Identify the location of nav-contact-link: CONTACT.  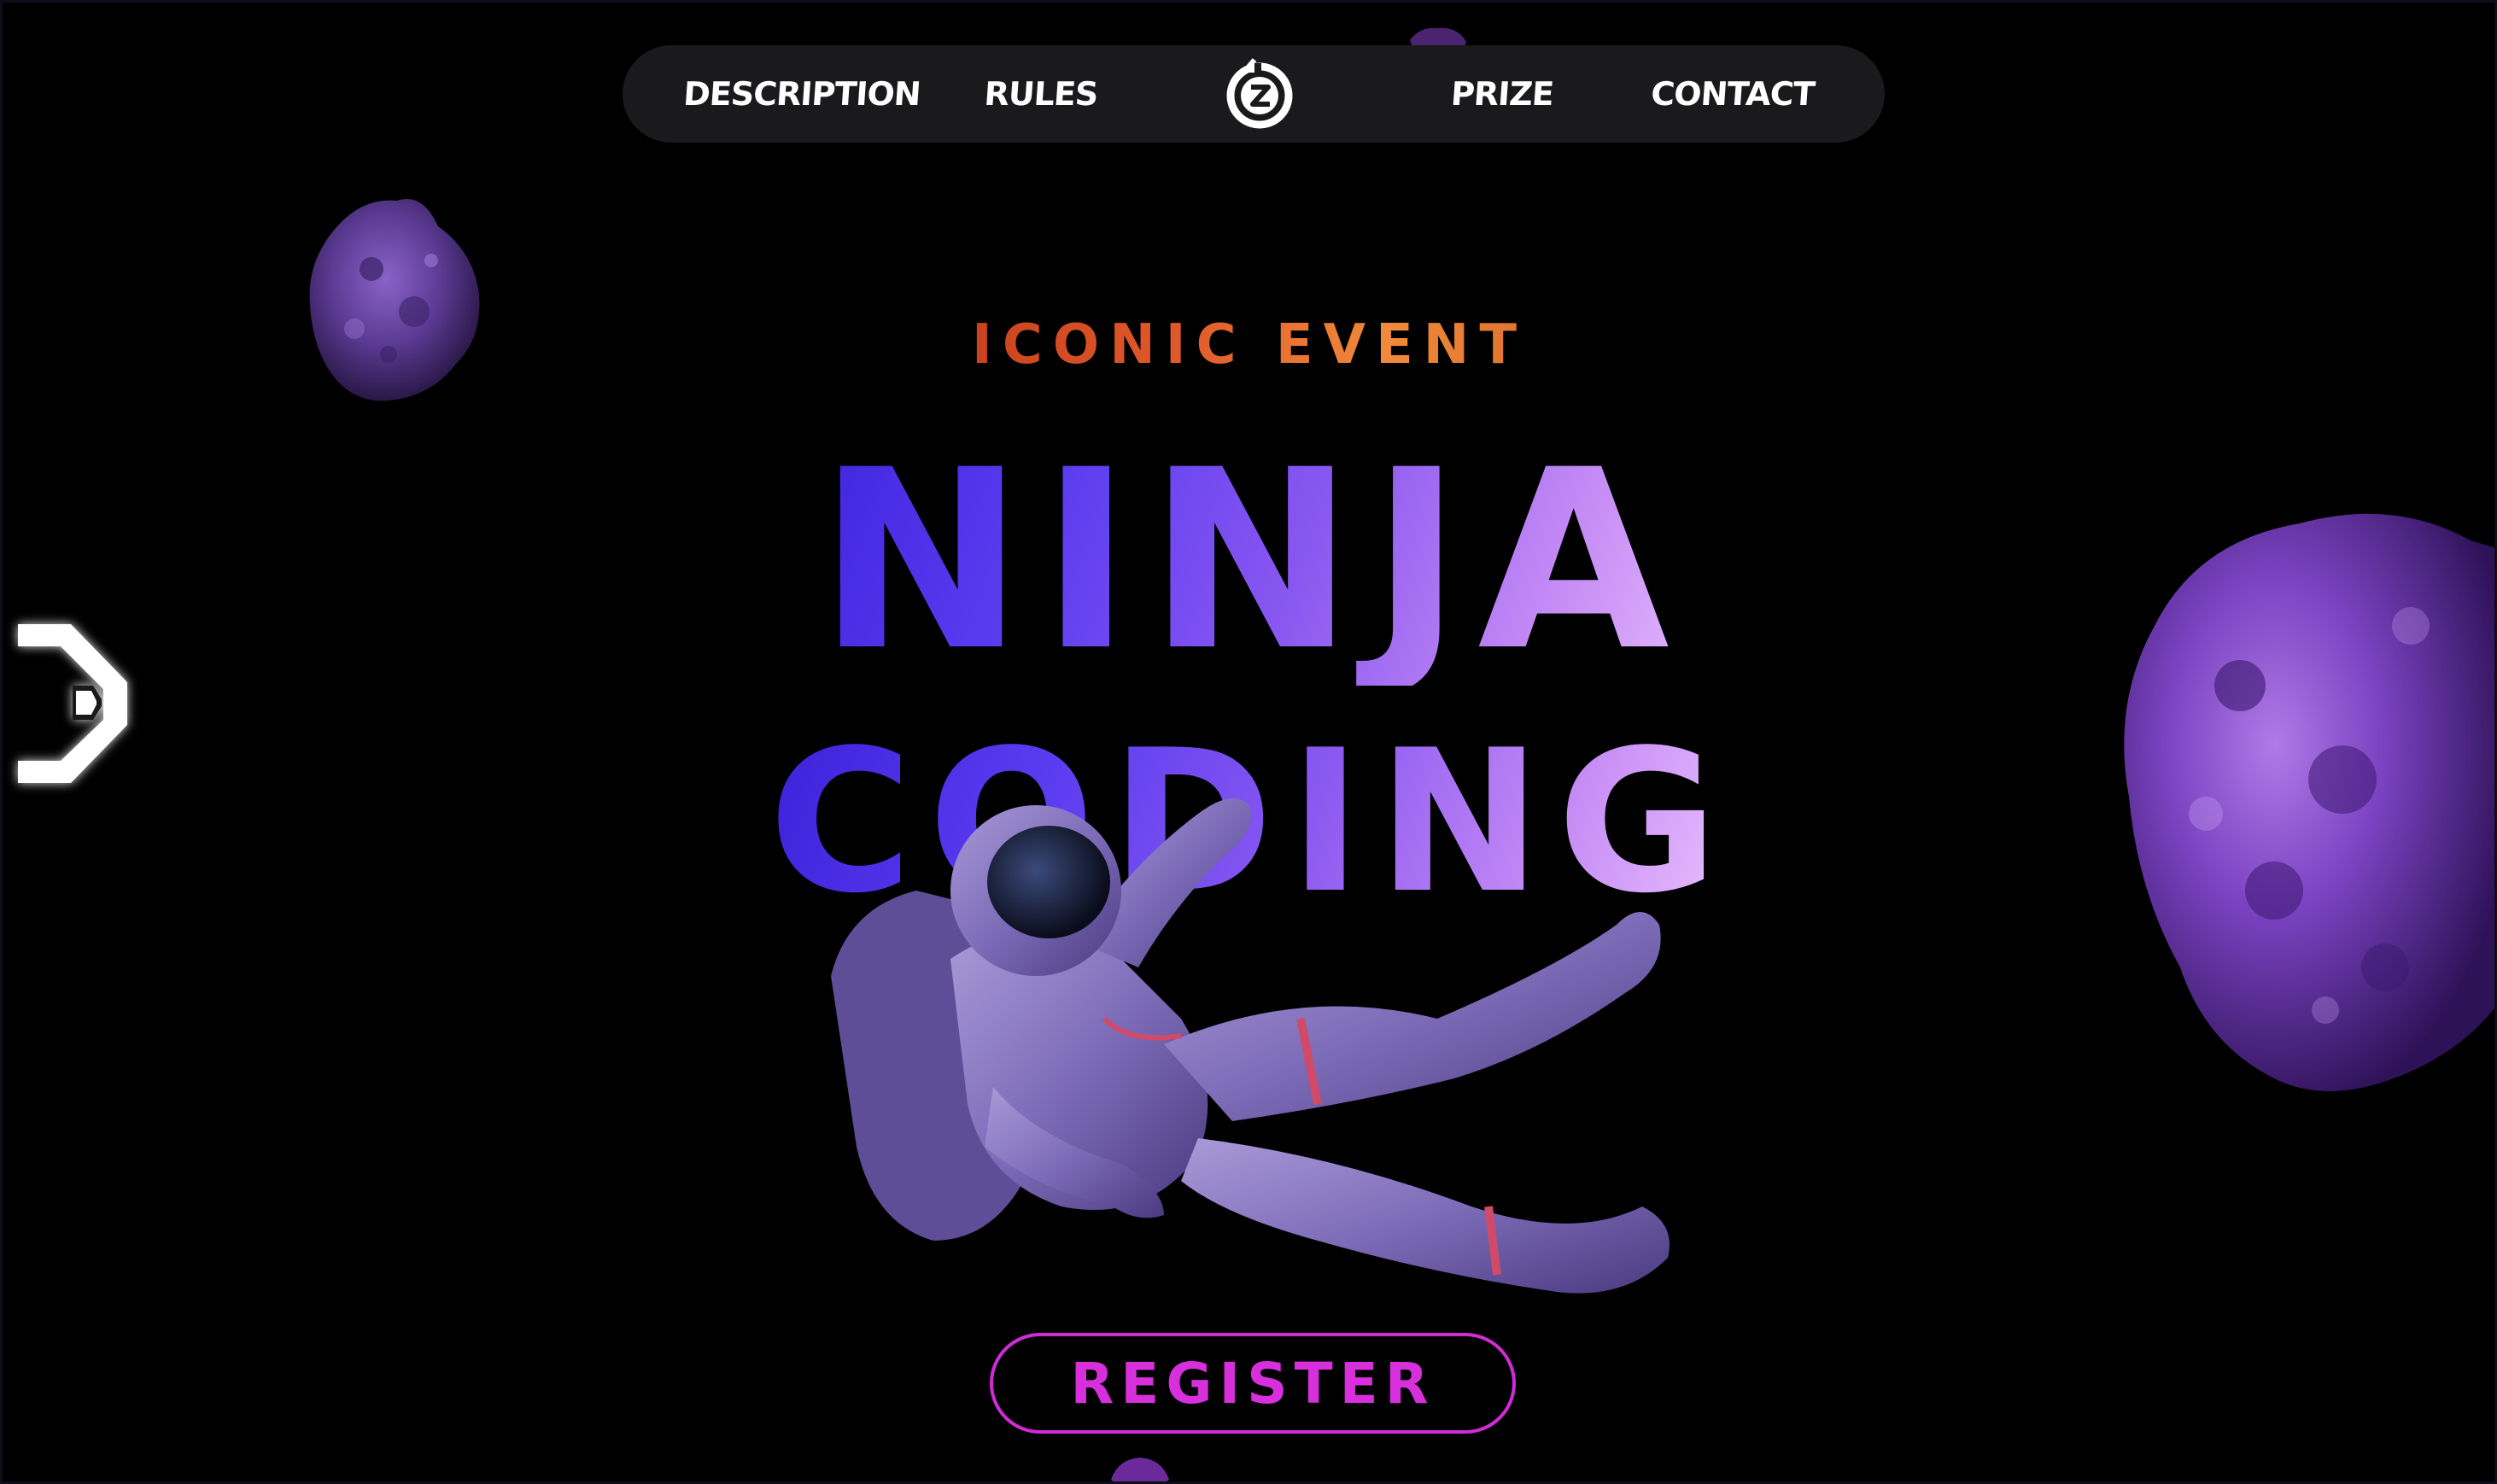
(1733, 94).